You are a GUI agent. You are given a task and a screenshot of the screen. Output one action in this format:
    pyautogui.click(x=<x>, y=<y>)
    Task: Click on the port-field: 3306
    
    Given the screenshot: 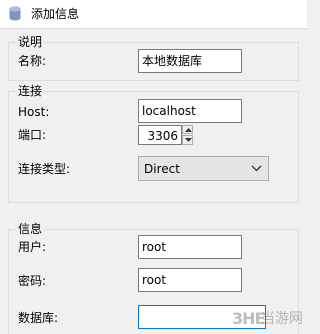 What is the action you would take?
    pyautogui.click(x=160, y=135)
    